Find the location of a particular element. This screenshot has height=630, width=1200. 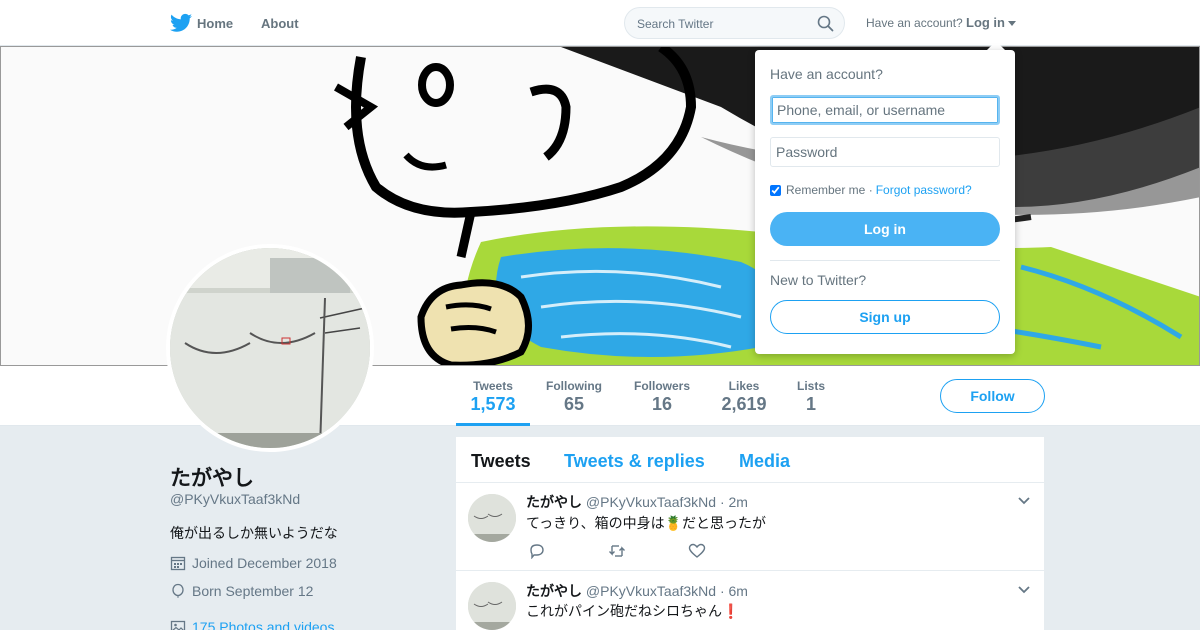

search-box is located at coordinates (734, 23).